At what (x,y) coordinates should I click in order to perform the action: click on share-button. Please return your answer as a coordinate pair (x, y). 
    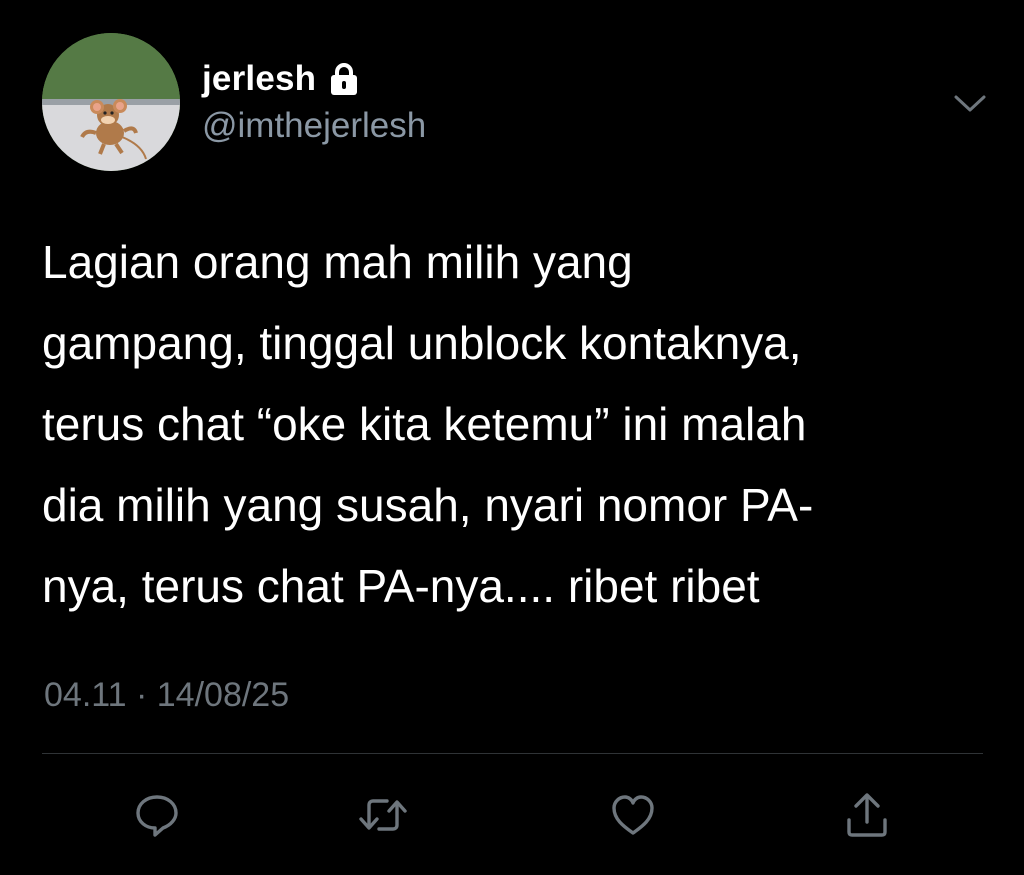
    Looking at the image, I should click on (867, 815).